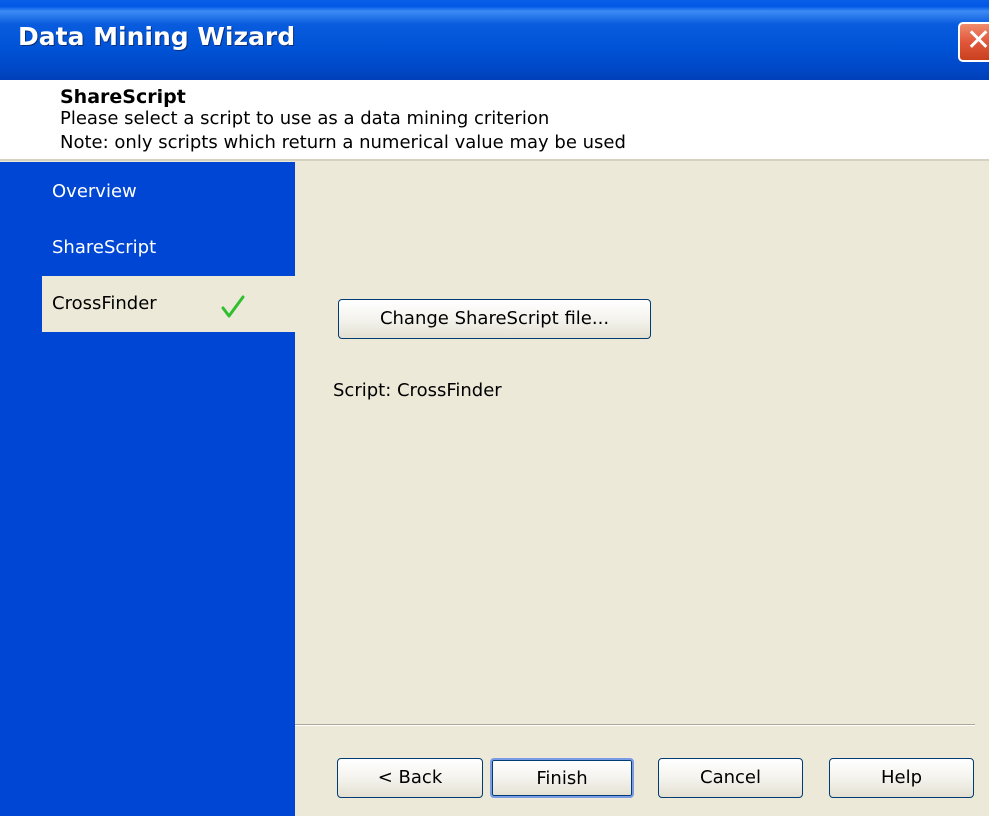 The height and width of the screenshot is (816, 989). I want to click on close-button: ✕, so click(973, 42).